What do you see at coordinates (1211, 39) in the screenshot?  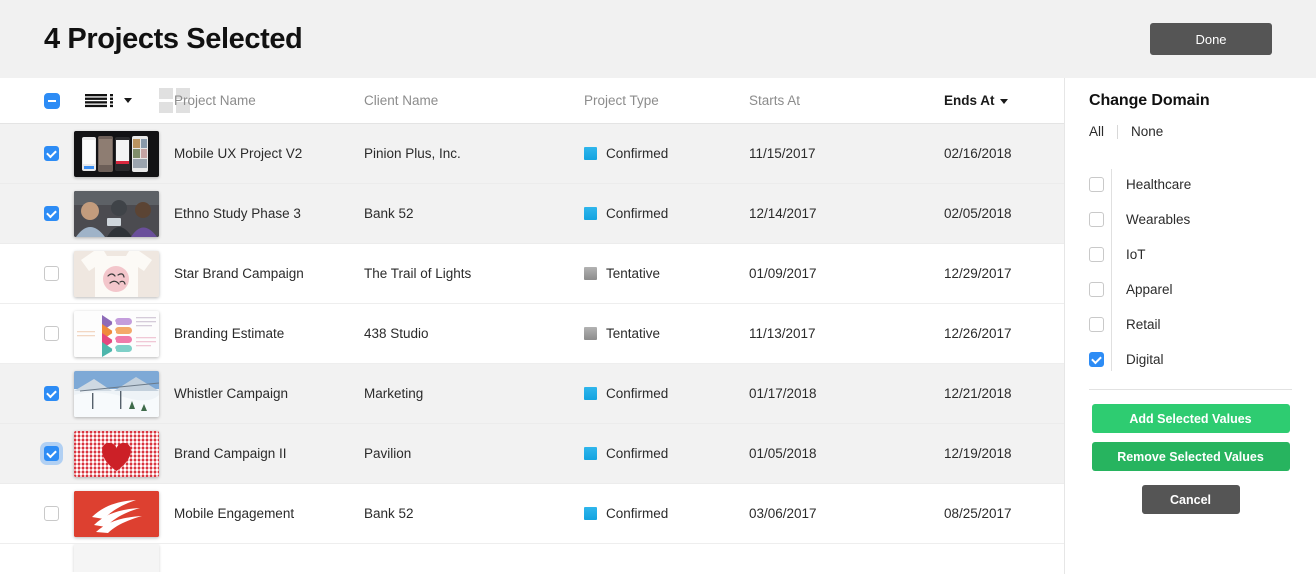 I see `done-button: Done` at bounding box center [1211, 39].